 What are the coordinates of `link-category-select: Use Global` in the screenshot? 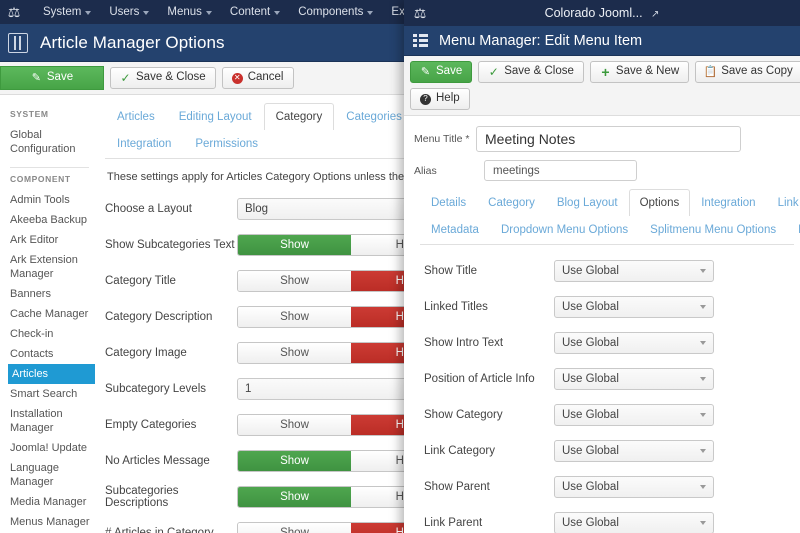 It's located at (634, 451).